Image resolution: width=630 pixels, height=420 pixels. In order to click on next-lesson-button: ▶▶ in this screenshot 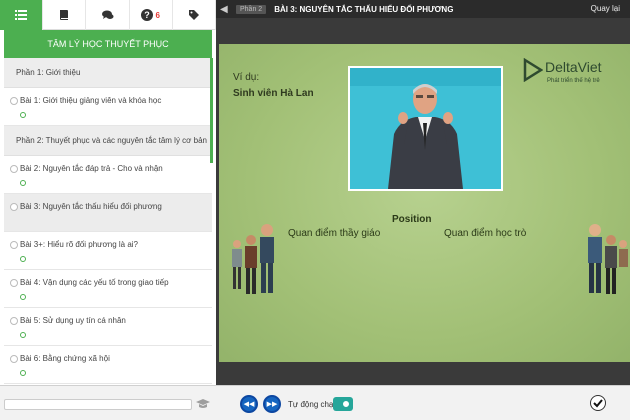, I will do `click(272, 404)`.